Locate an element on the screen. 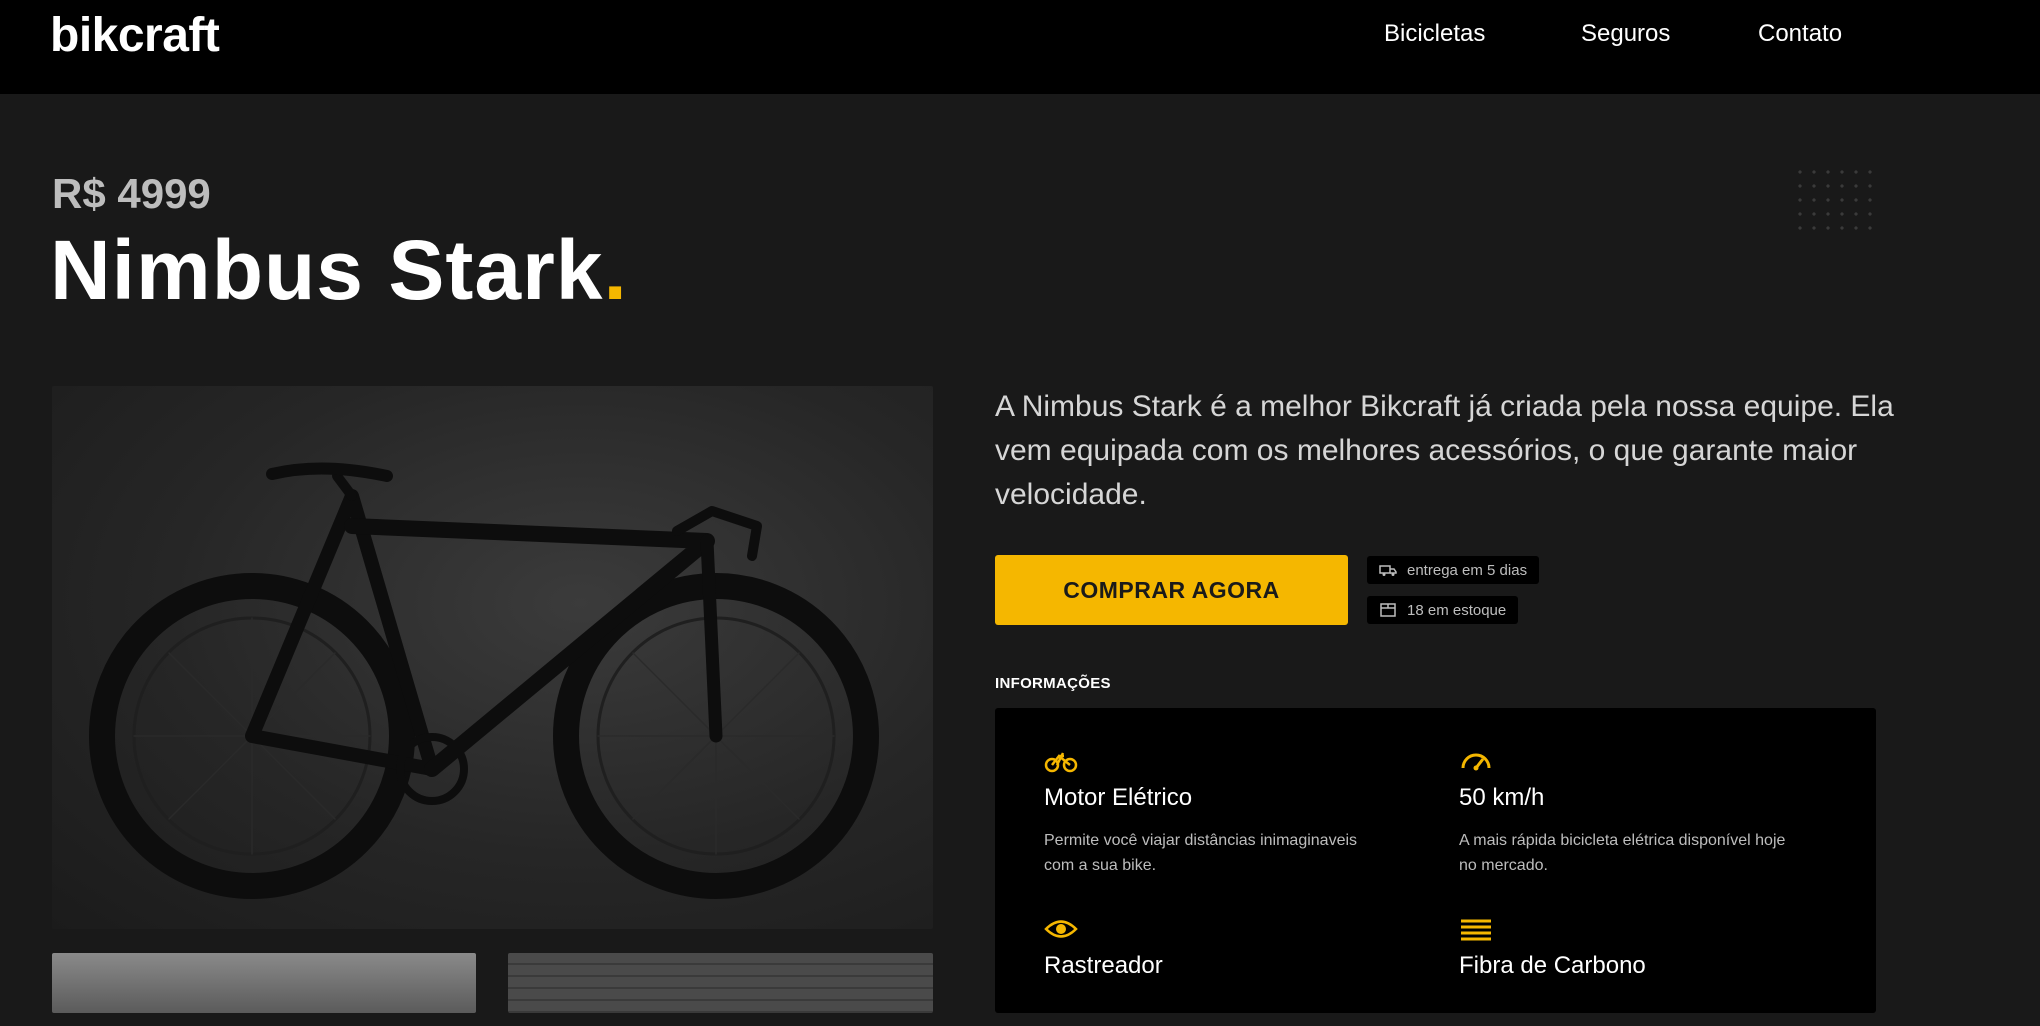 The height and width of the screenshot is (1026, 2040). product-title: Nimbus Stark. is located at coordinates (339, 270).